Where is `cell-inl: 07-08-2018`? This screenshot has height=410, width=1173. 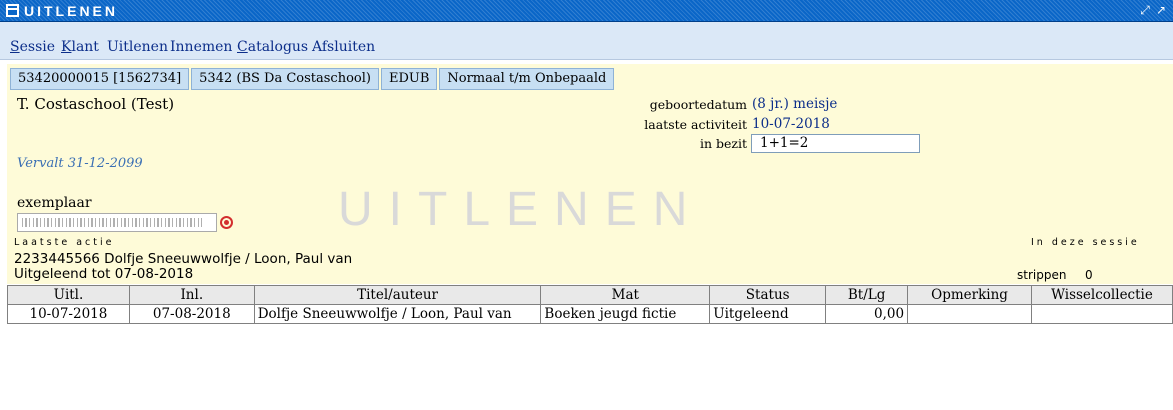 cell-inl: 07-08-2018 is located at coordinates (191, 314).